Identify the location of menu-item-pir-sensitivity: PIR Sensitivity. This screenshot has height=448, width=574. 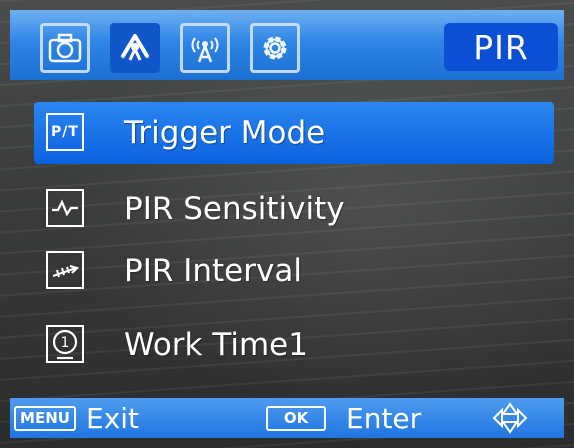
(294, 209).